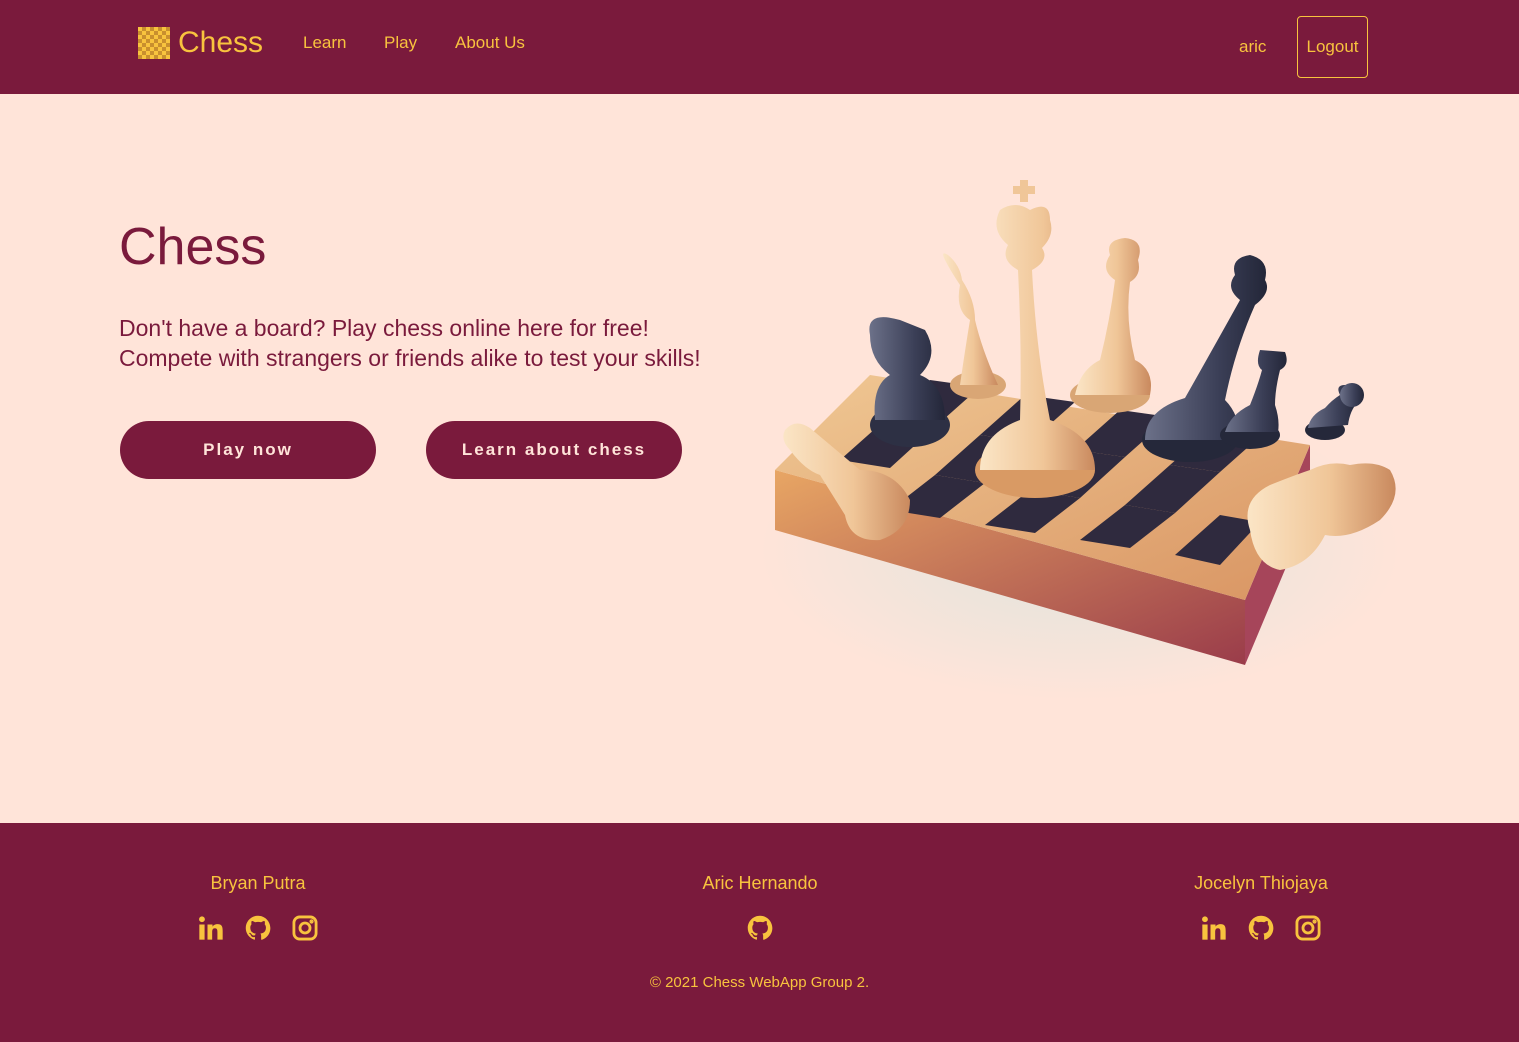 This screenshot has height=1042, width=1519. Describe the element at coordinates (760, 907) in the screenshot. I see `team-member-aric: Aric Hernando` at that location.